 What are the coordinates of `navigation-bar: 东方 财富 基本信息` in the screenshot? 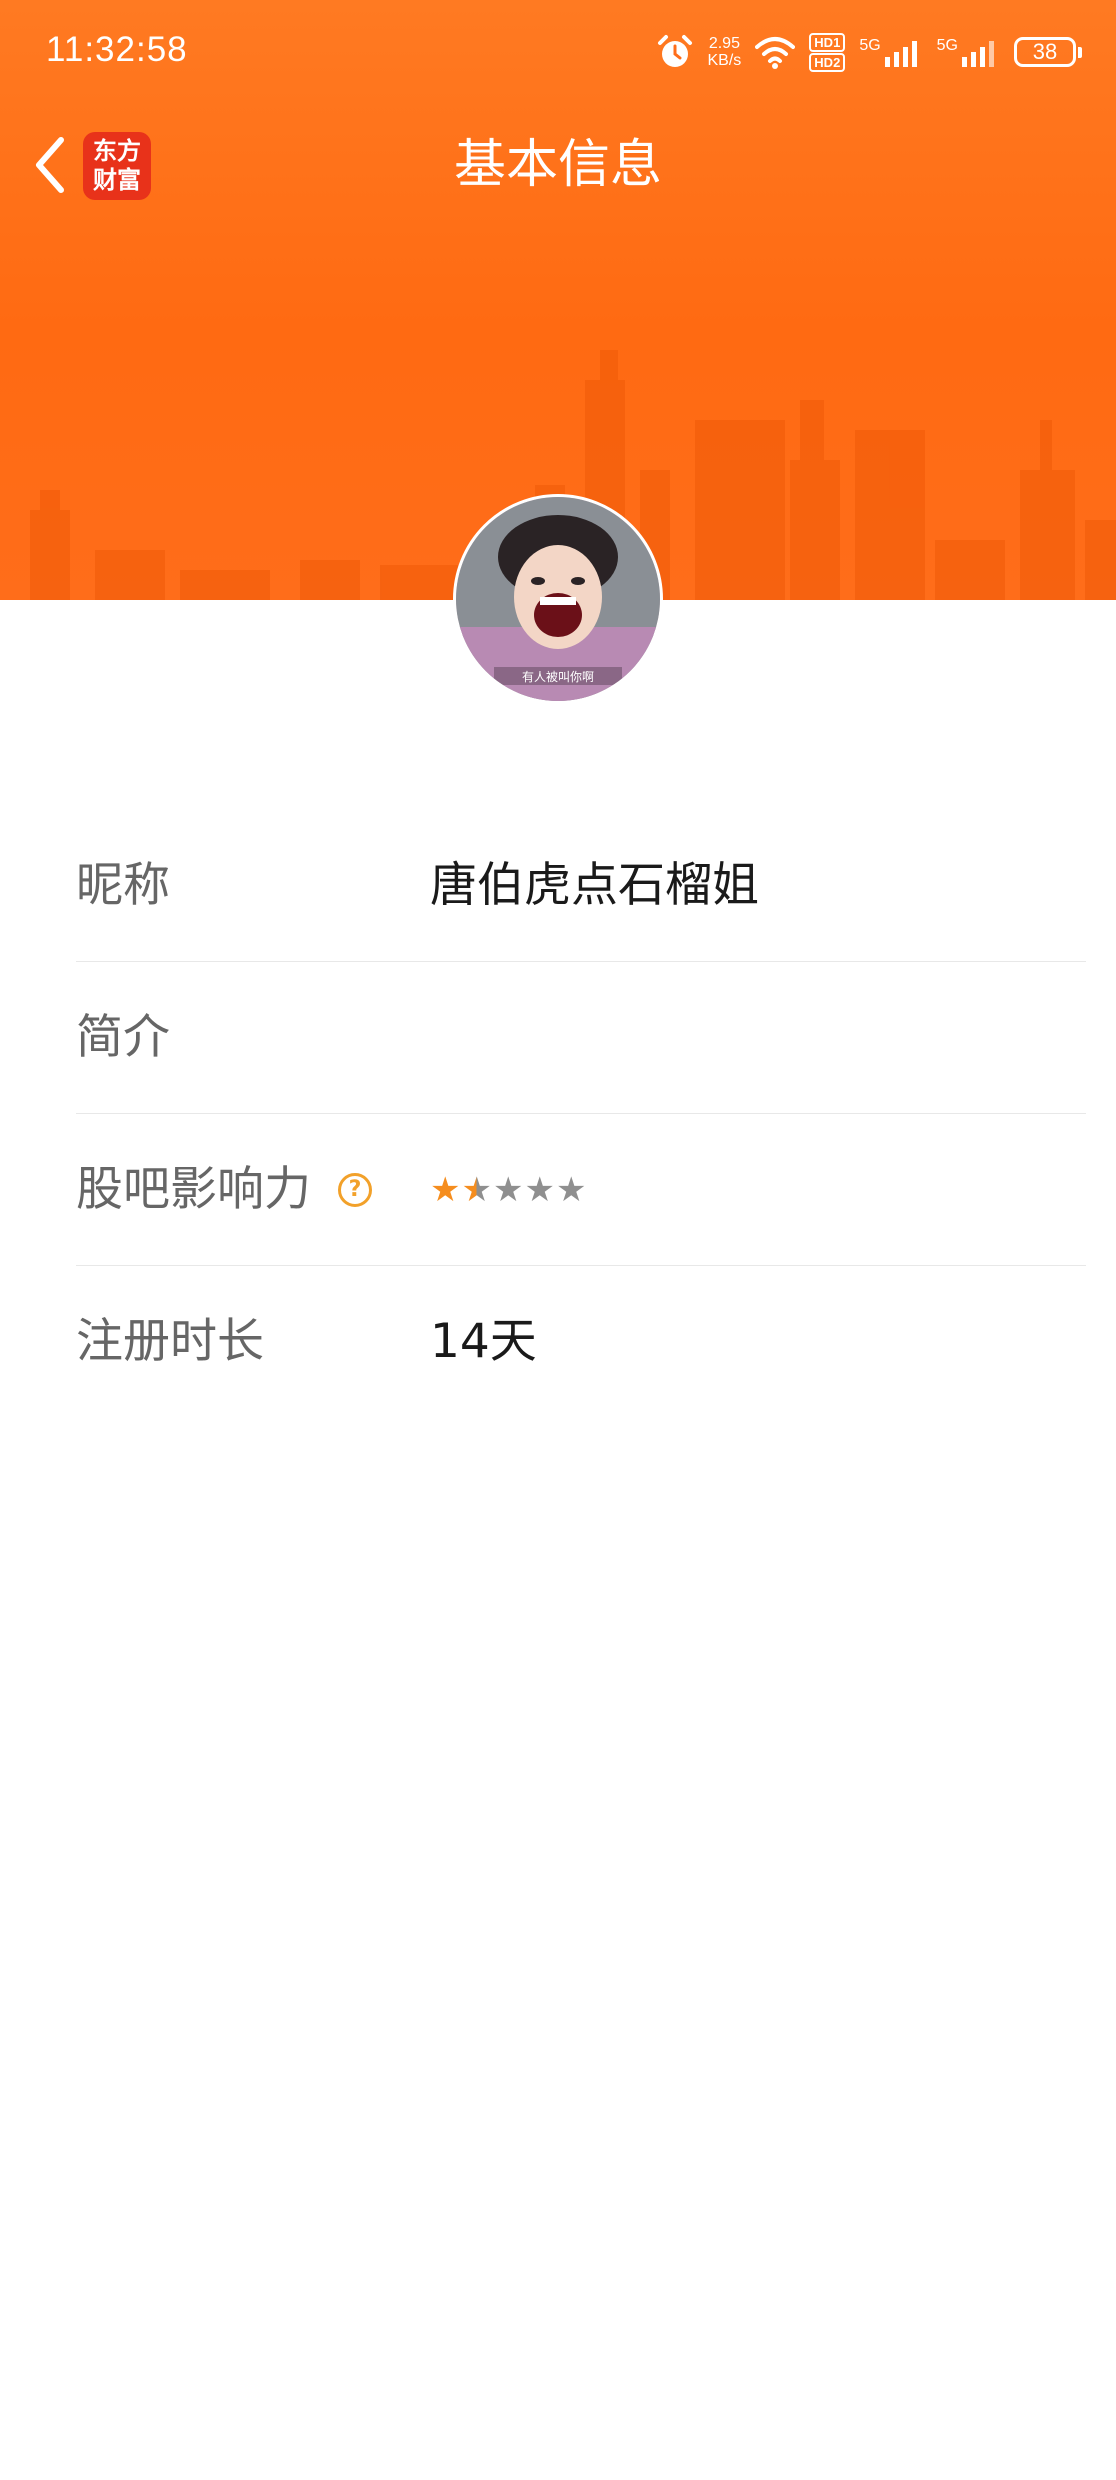 It's located at (558, 164).